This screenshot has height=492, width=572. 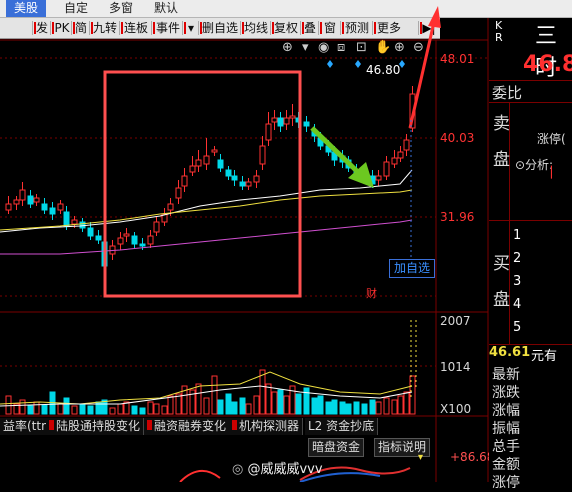 I want to click on limit-up-label: 涨停(, so click(x=551, y=139).